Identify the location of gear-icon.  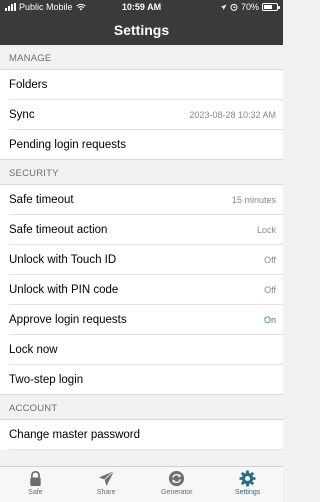
(247, 478).